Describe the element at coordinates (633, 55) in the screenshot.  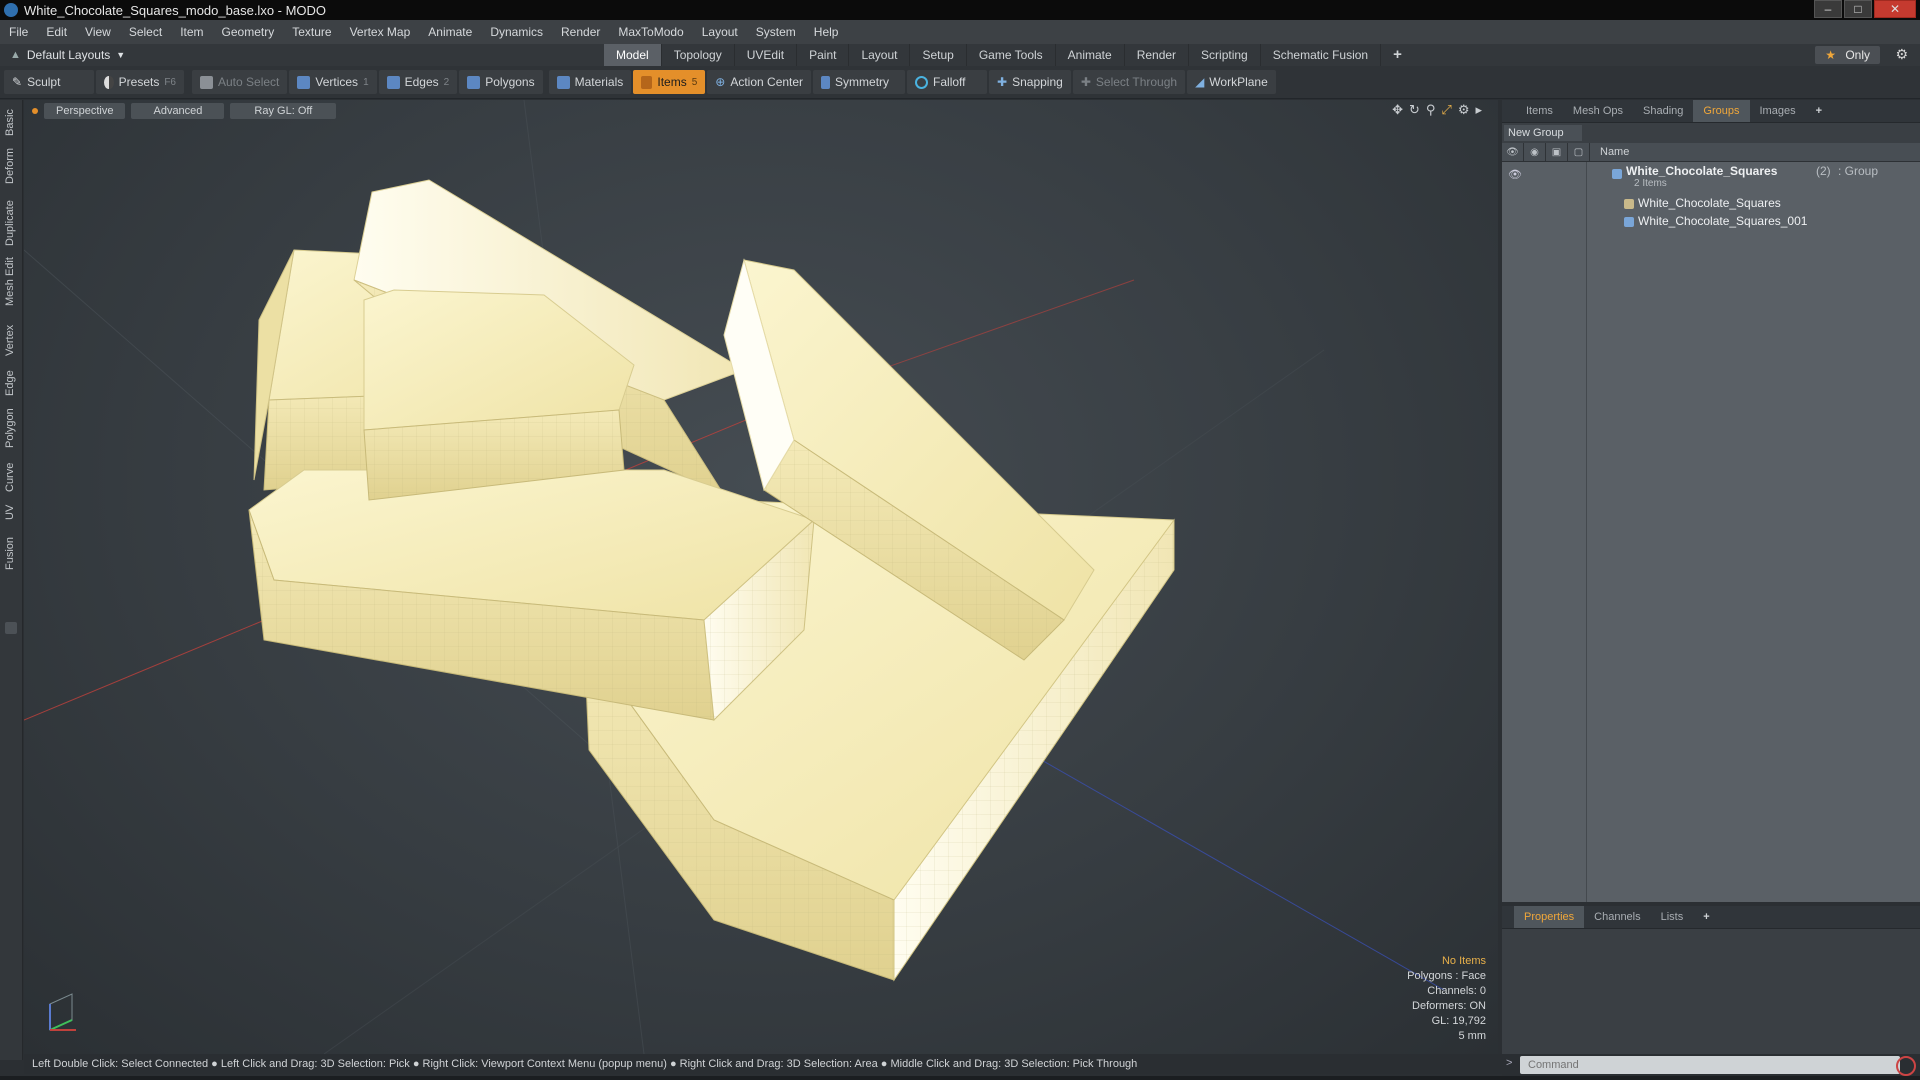
I see `tab-model: Model` at that location.